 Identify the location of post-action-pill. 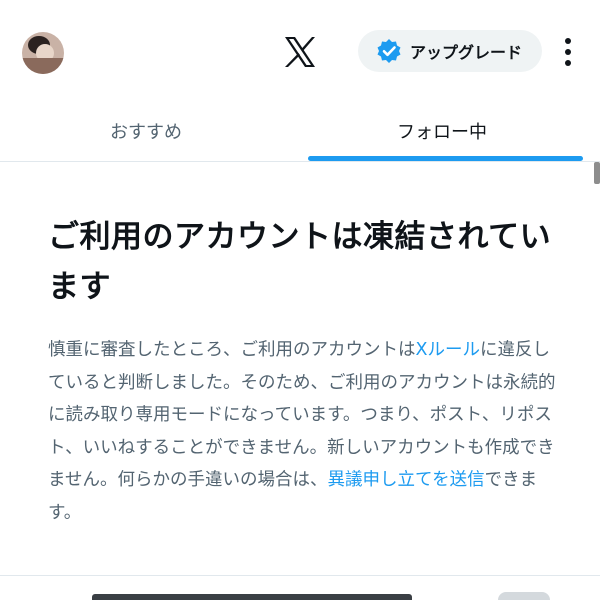
(524, 596).